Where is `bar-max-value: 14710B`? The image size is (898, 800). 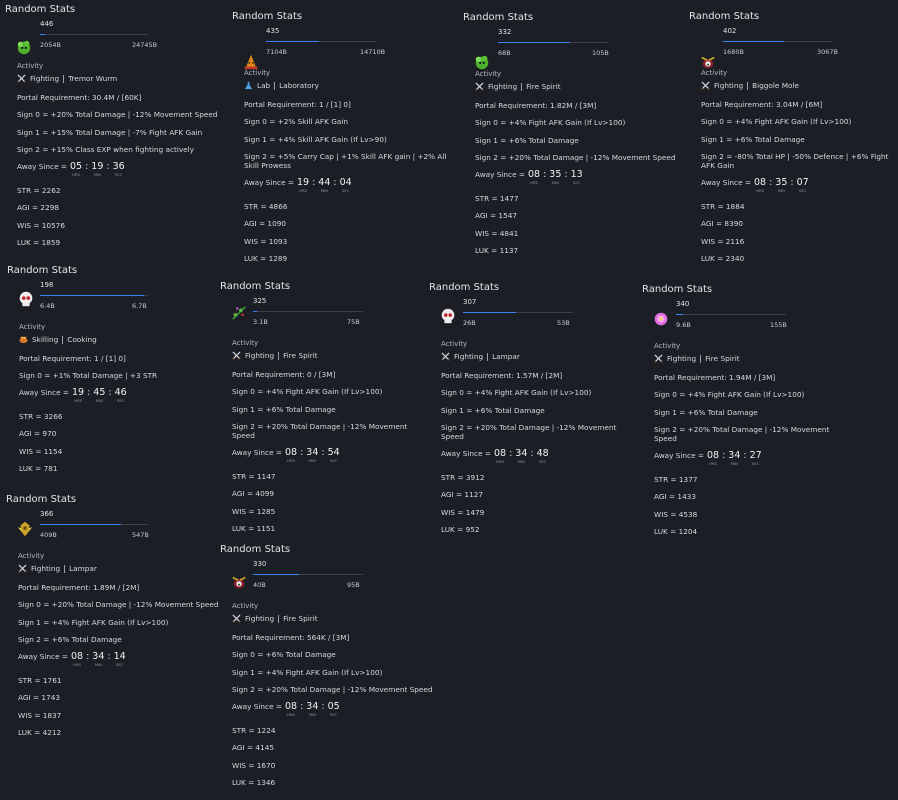 bar-max-value: 14710B is located at coordinates (373, 52).